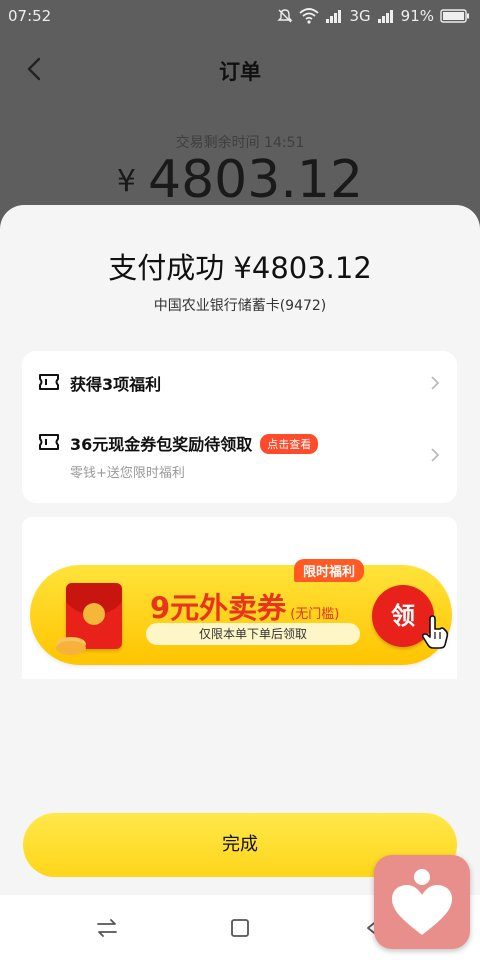  I want to click on top-bar: 订单, so click(240, 70).